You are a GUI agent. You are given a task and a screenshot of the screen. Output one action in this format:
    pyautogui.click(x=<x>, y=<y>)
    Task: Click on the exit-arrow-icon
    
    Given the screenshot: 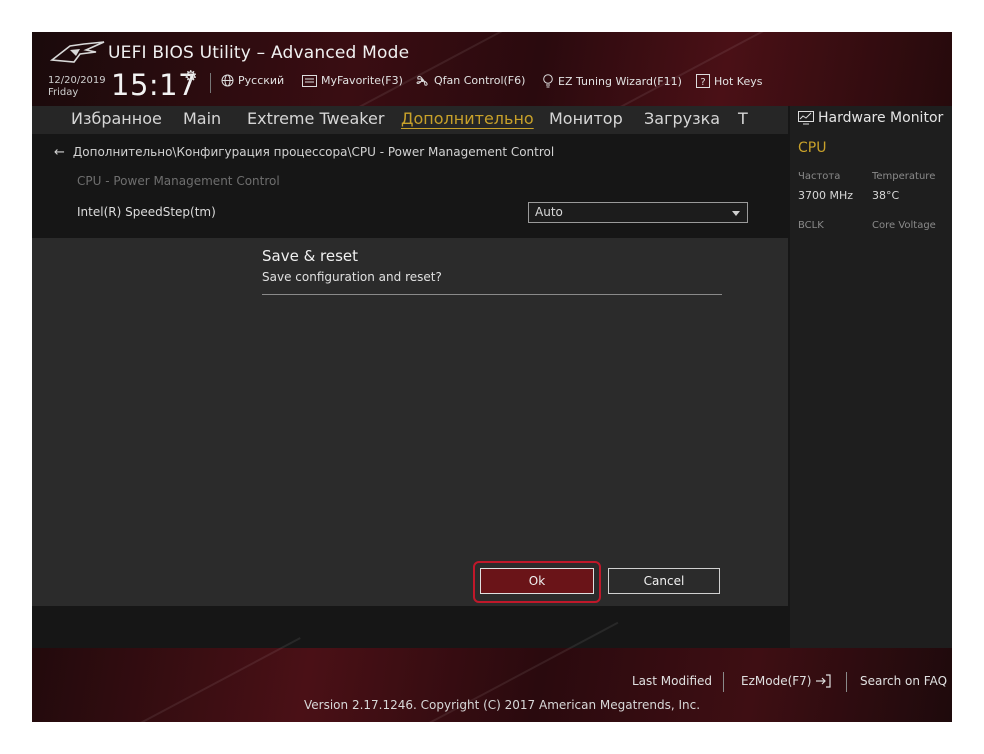 What is the action you would take?
    pyautogui.click(x=824, y=681)
    